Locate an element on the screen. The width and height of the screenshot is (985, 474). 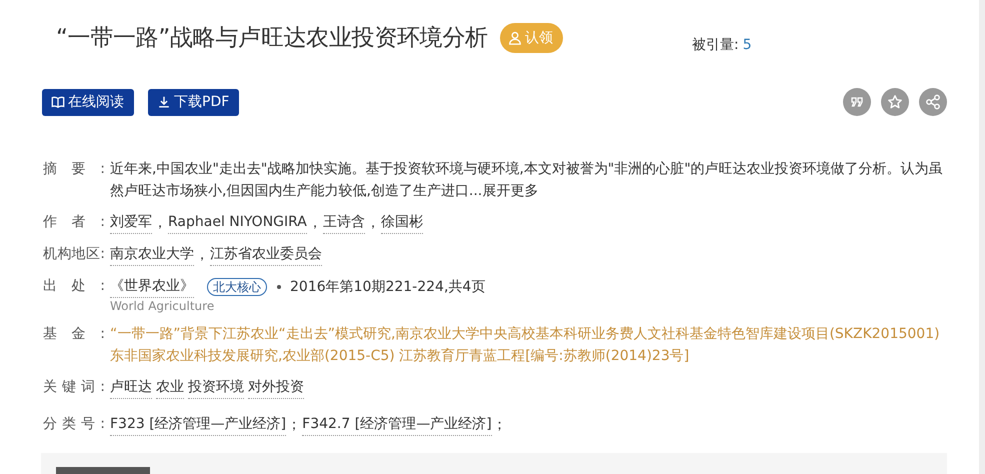
abstract-text: 近年来,中国农业"走出去"战略加快实施。基于投资软环境与硬环境,本文对被誉为"非洲的心脏"的卢旺达农业投资环境做了分析。认为虽然卢旺达市场狭小,但因国内生产能力较低,创造了生产进口...展开更多 is located at coordinates (527, 180).